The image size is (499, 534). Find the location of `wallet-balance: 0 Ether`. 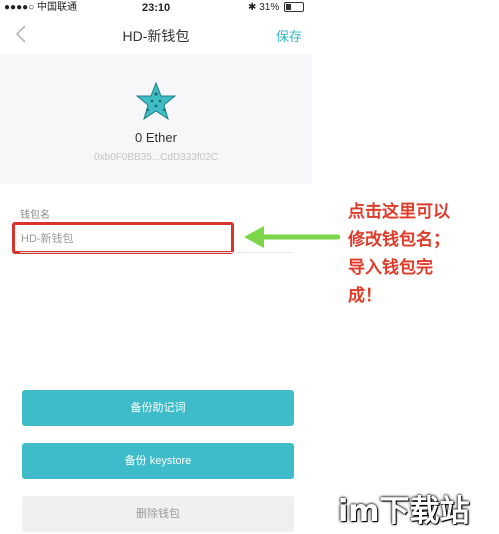

wallet-balance: 0 Ether is located at coordinates (156, 137).